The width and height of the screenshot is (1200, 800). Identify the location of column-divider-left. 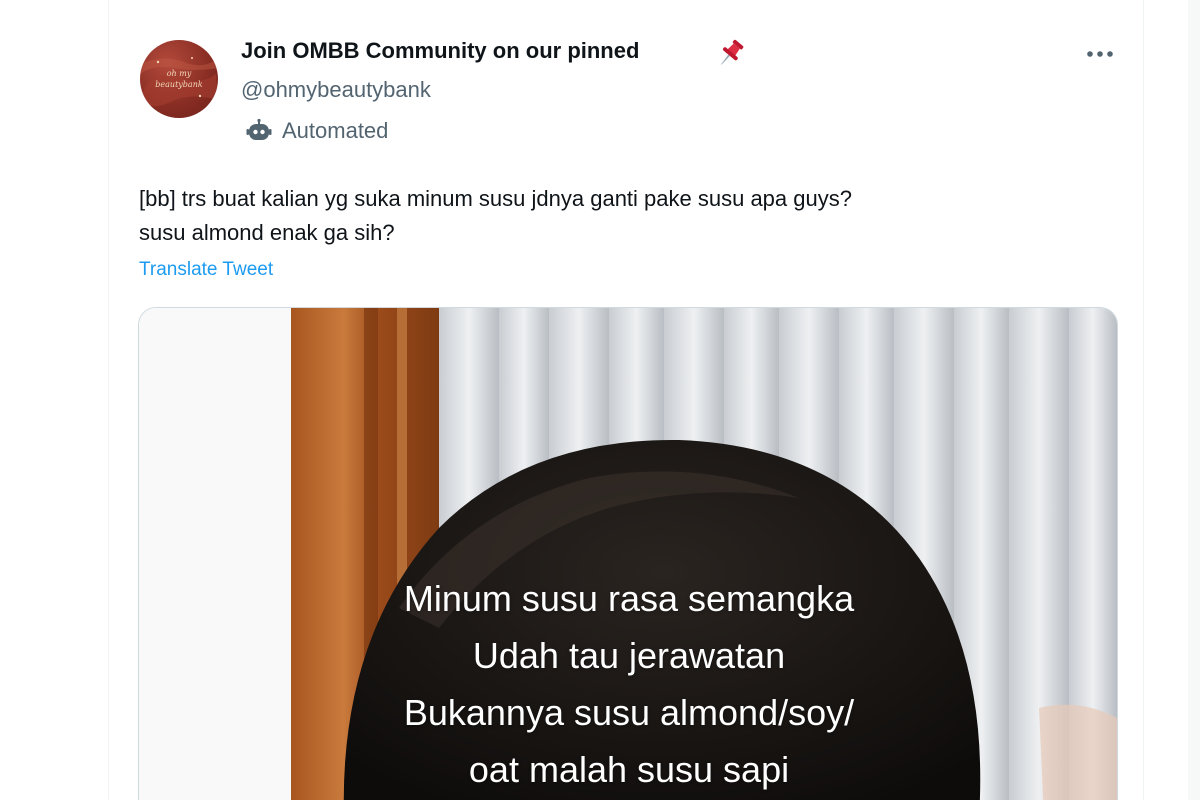
(108, 400).